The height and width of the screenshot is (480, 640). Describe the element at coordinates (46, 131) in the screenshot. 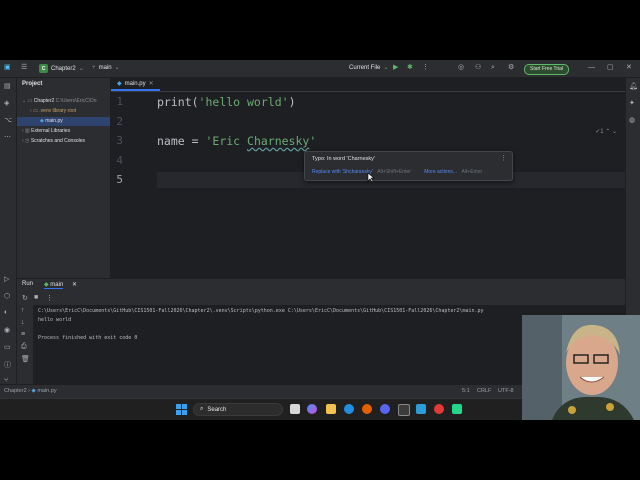

I see `tree-item-external-libraries: › ▥ External Libraries` at that location.